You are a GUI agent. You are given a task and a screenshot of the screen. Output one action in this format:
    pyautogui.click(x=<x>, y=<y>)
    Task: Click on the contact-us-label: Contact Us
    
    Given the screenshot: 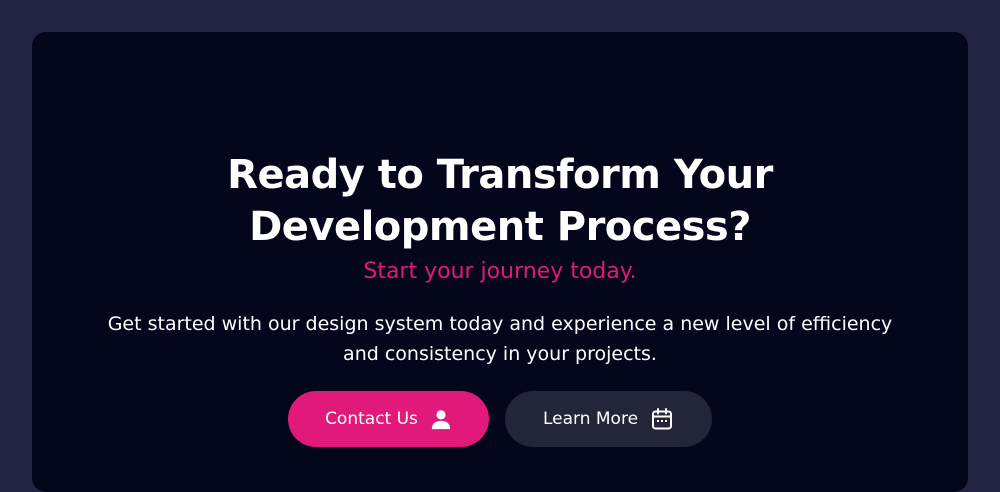 What is the action you would take?
    pyautogui.click(x=371, y=419)
    